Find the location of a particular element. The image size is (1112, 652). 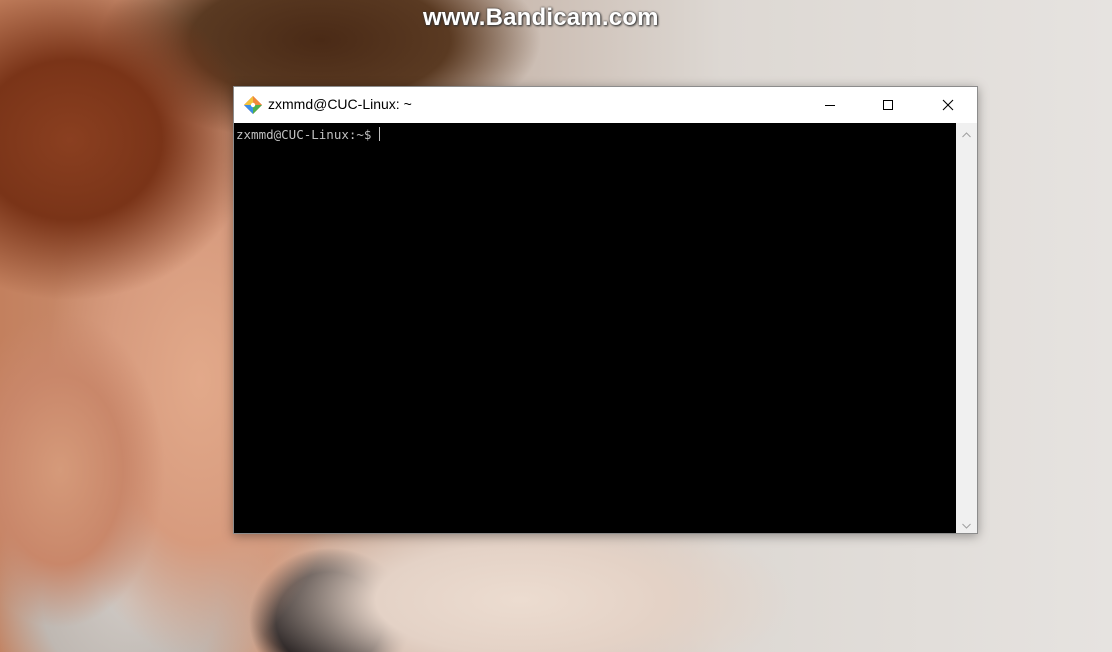

bandicam-watermark: www.Bandicam.com is located at coordinates (541, 17).